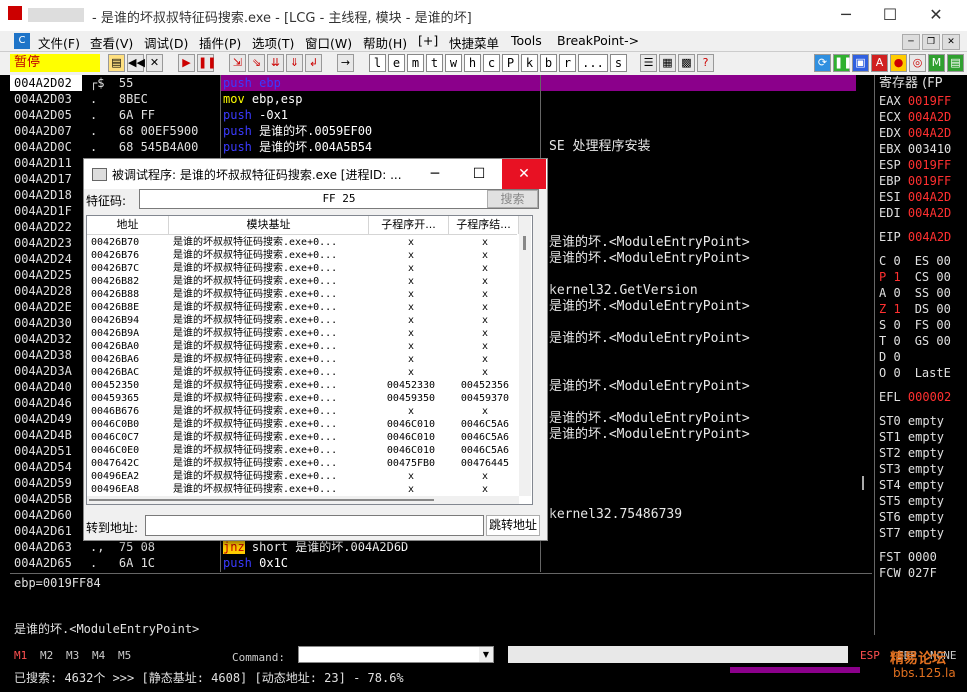  I want to click on goto-address-button: 跳转地址, so click(513, 525).